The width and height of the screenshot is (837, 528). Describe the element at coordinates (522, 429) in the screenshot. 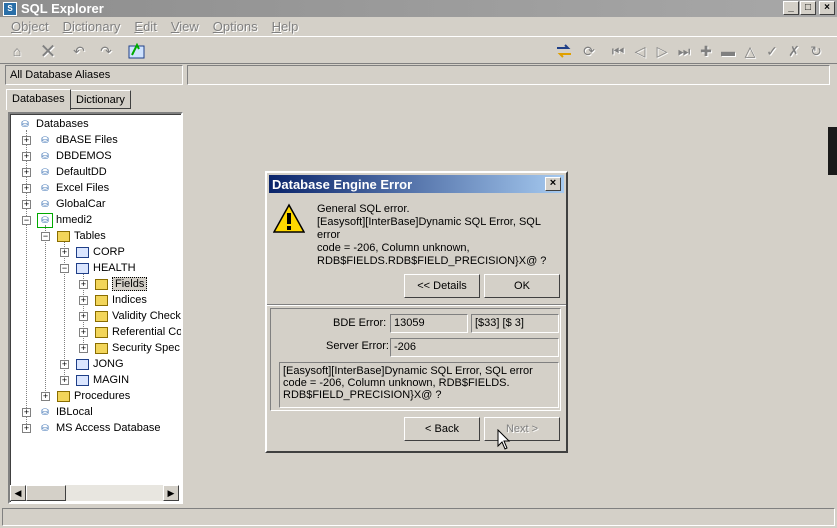

I see `next-button: Next >` at that location.